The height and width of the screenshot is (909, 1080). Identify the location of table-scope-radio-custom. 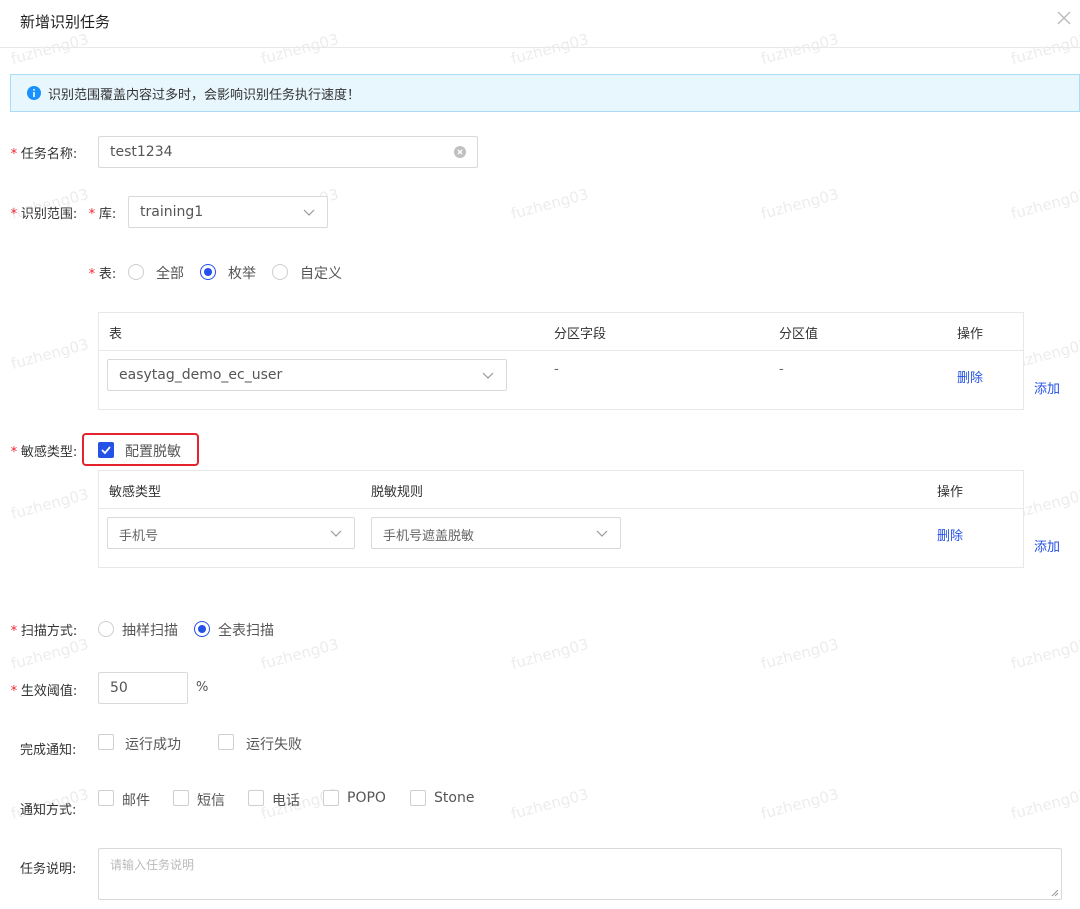
(280, 272).